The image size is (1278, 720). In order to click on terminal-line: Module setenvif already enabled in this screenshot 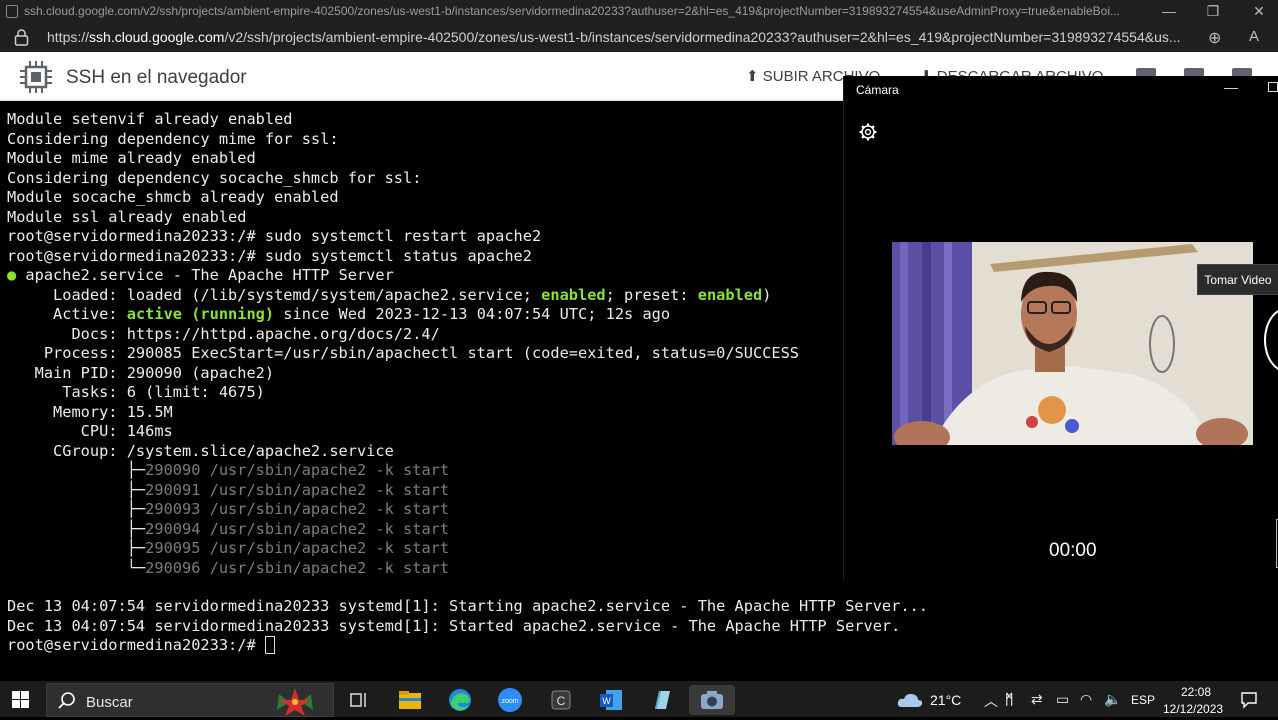, I will do `click(150, 119)`.